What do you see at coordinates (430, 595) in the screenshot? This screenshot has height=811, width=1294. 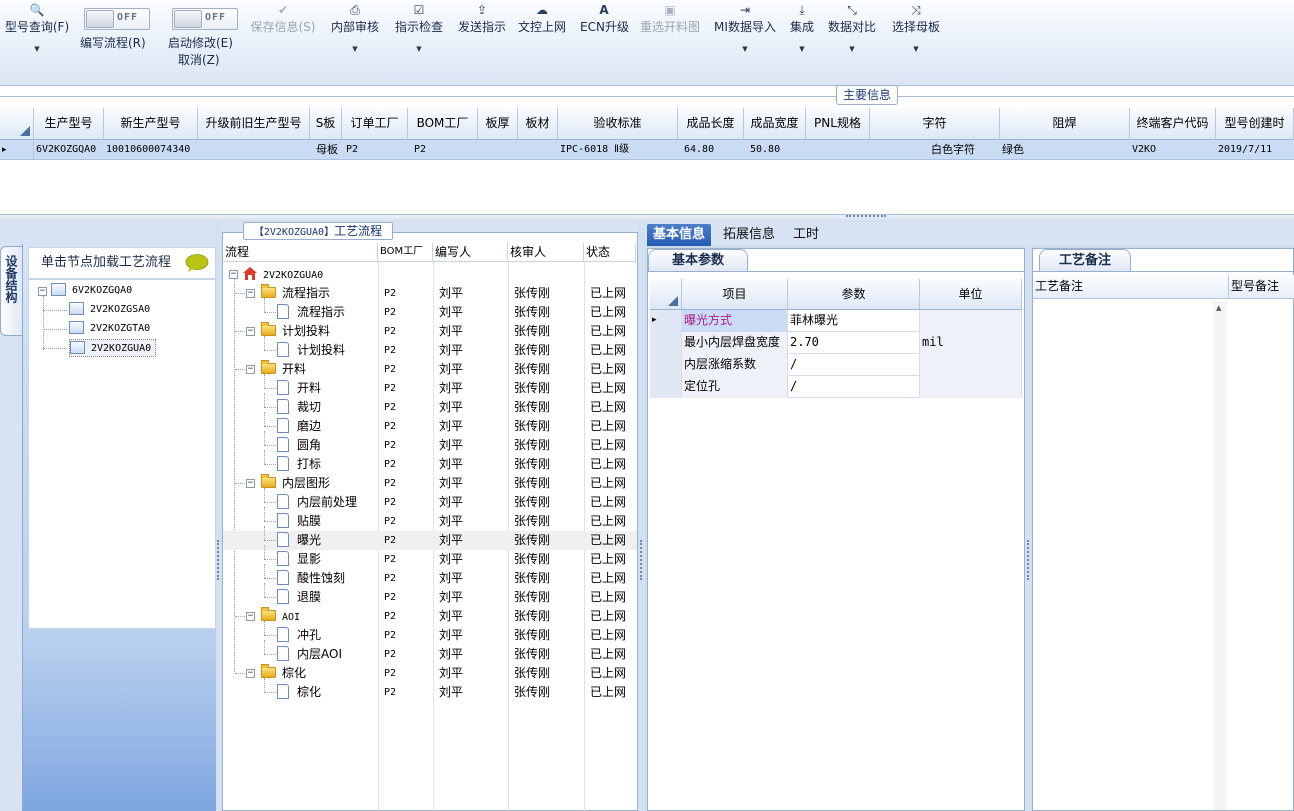 I see `process-row: 退膜 P2 刘平 张传刚 已上网` at bounding box center [430, 595].